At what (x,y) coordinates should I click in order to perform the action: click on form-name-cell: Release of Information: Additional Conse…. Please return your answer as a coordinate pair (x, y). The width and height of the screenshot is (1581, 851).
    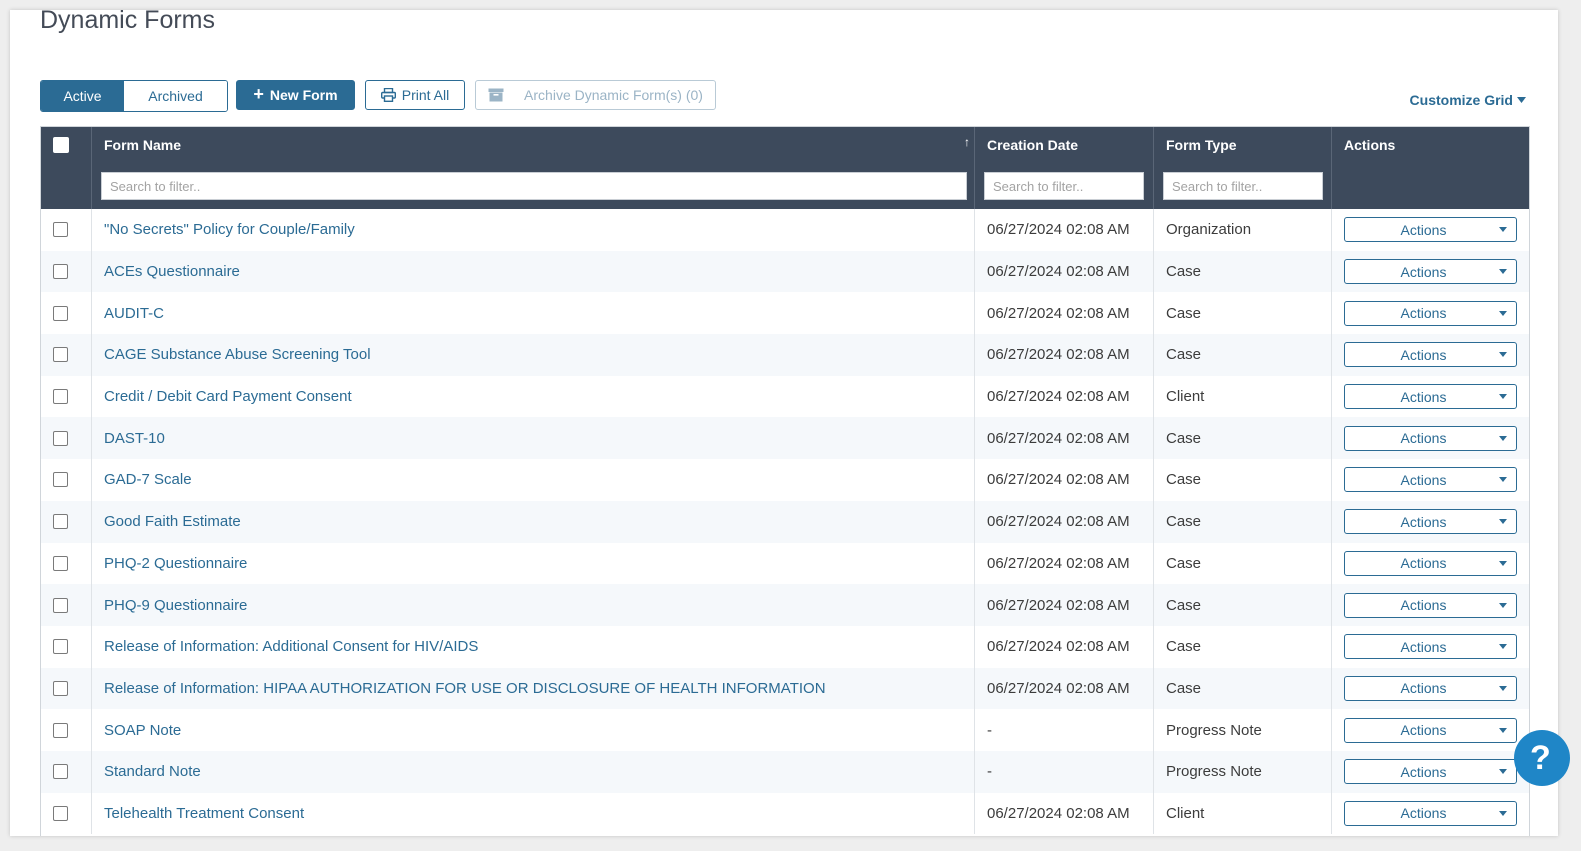
    Looking at the image, I should click on (533, 646).